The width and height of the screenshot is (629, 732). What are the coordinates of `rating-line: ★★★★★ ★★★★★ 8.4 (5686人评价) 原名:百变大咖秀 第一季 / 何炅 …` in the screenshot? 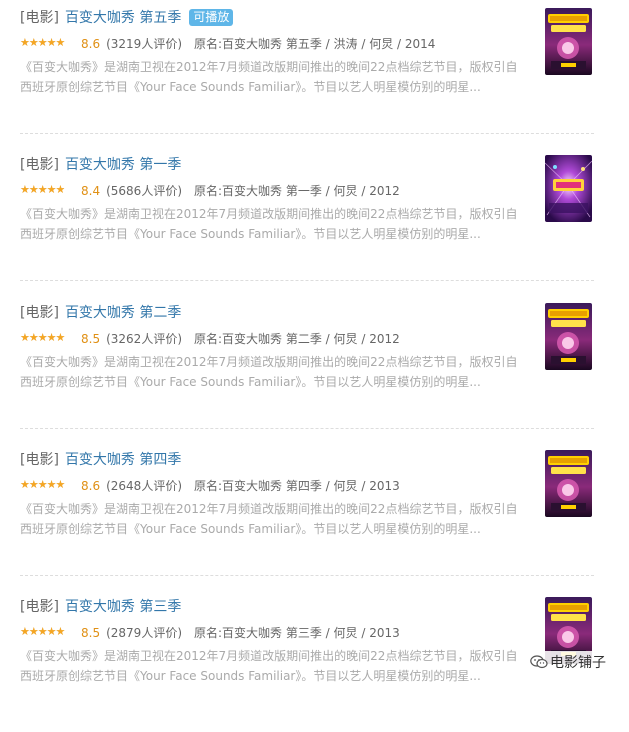 It's located at (210, 191).